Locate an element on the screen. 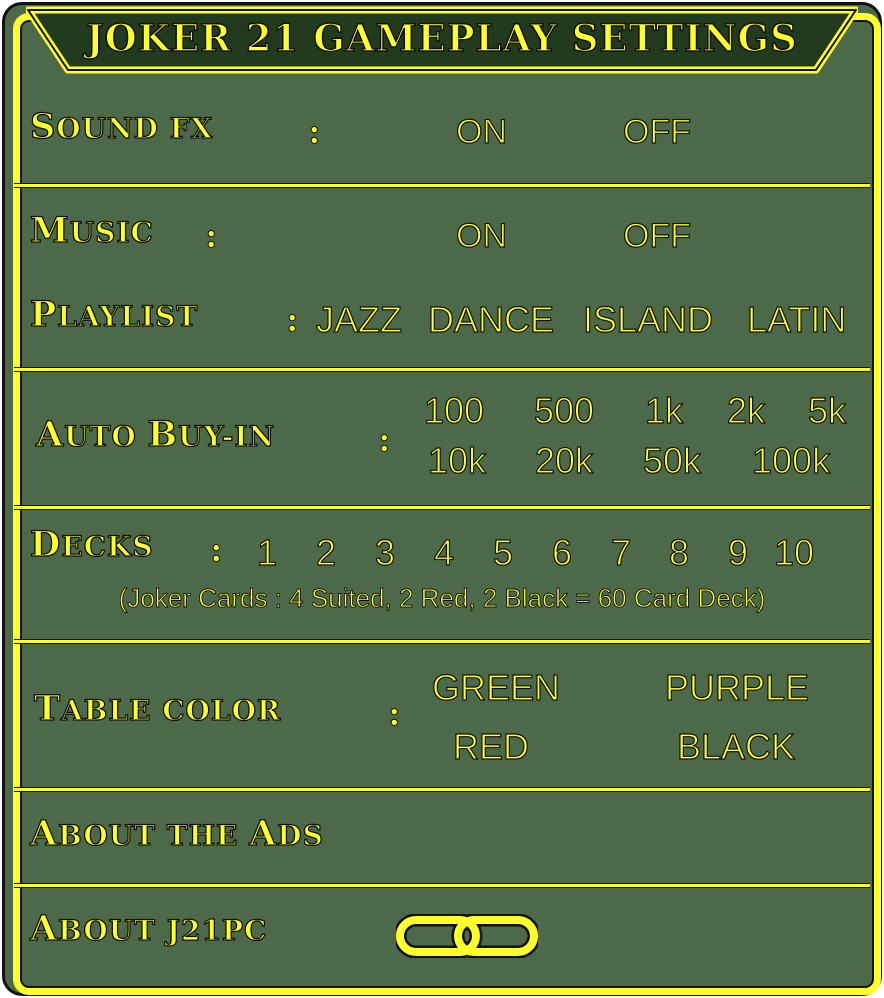 Image resolution: width=884 pixels, height=998 pixels. deck-option-3: 3 is located at coordinates (384, 552).